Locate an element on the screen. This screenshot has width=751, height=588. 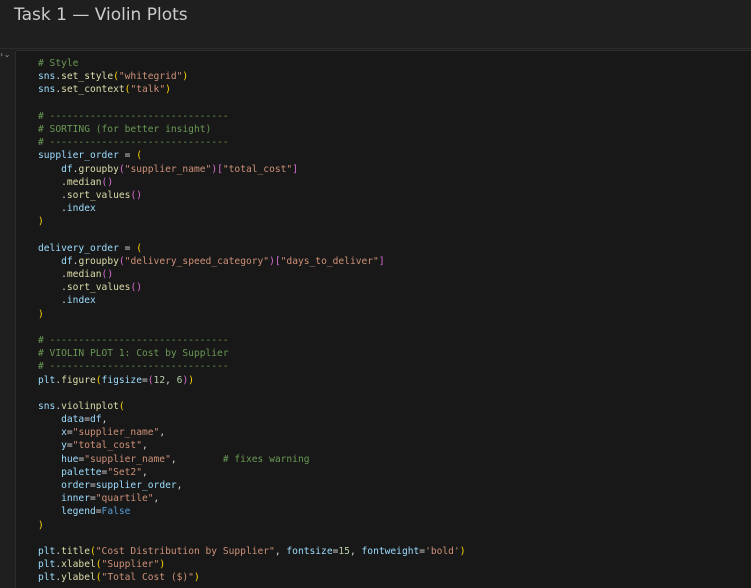
code-token: xlabel is located at coordinates (78, 565).